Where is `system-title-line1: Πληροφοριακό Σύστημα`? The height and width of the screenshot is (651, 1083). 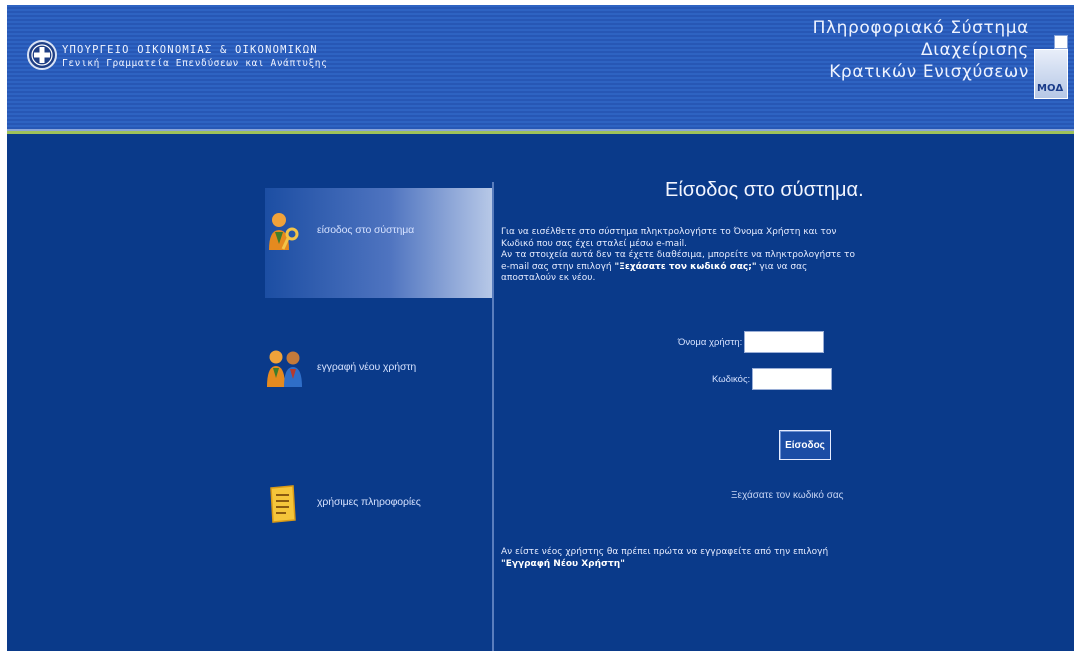
system-title-line1: Πληροφοριακό Σύστημα is located at coordinates (920, 28).